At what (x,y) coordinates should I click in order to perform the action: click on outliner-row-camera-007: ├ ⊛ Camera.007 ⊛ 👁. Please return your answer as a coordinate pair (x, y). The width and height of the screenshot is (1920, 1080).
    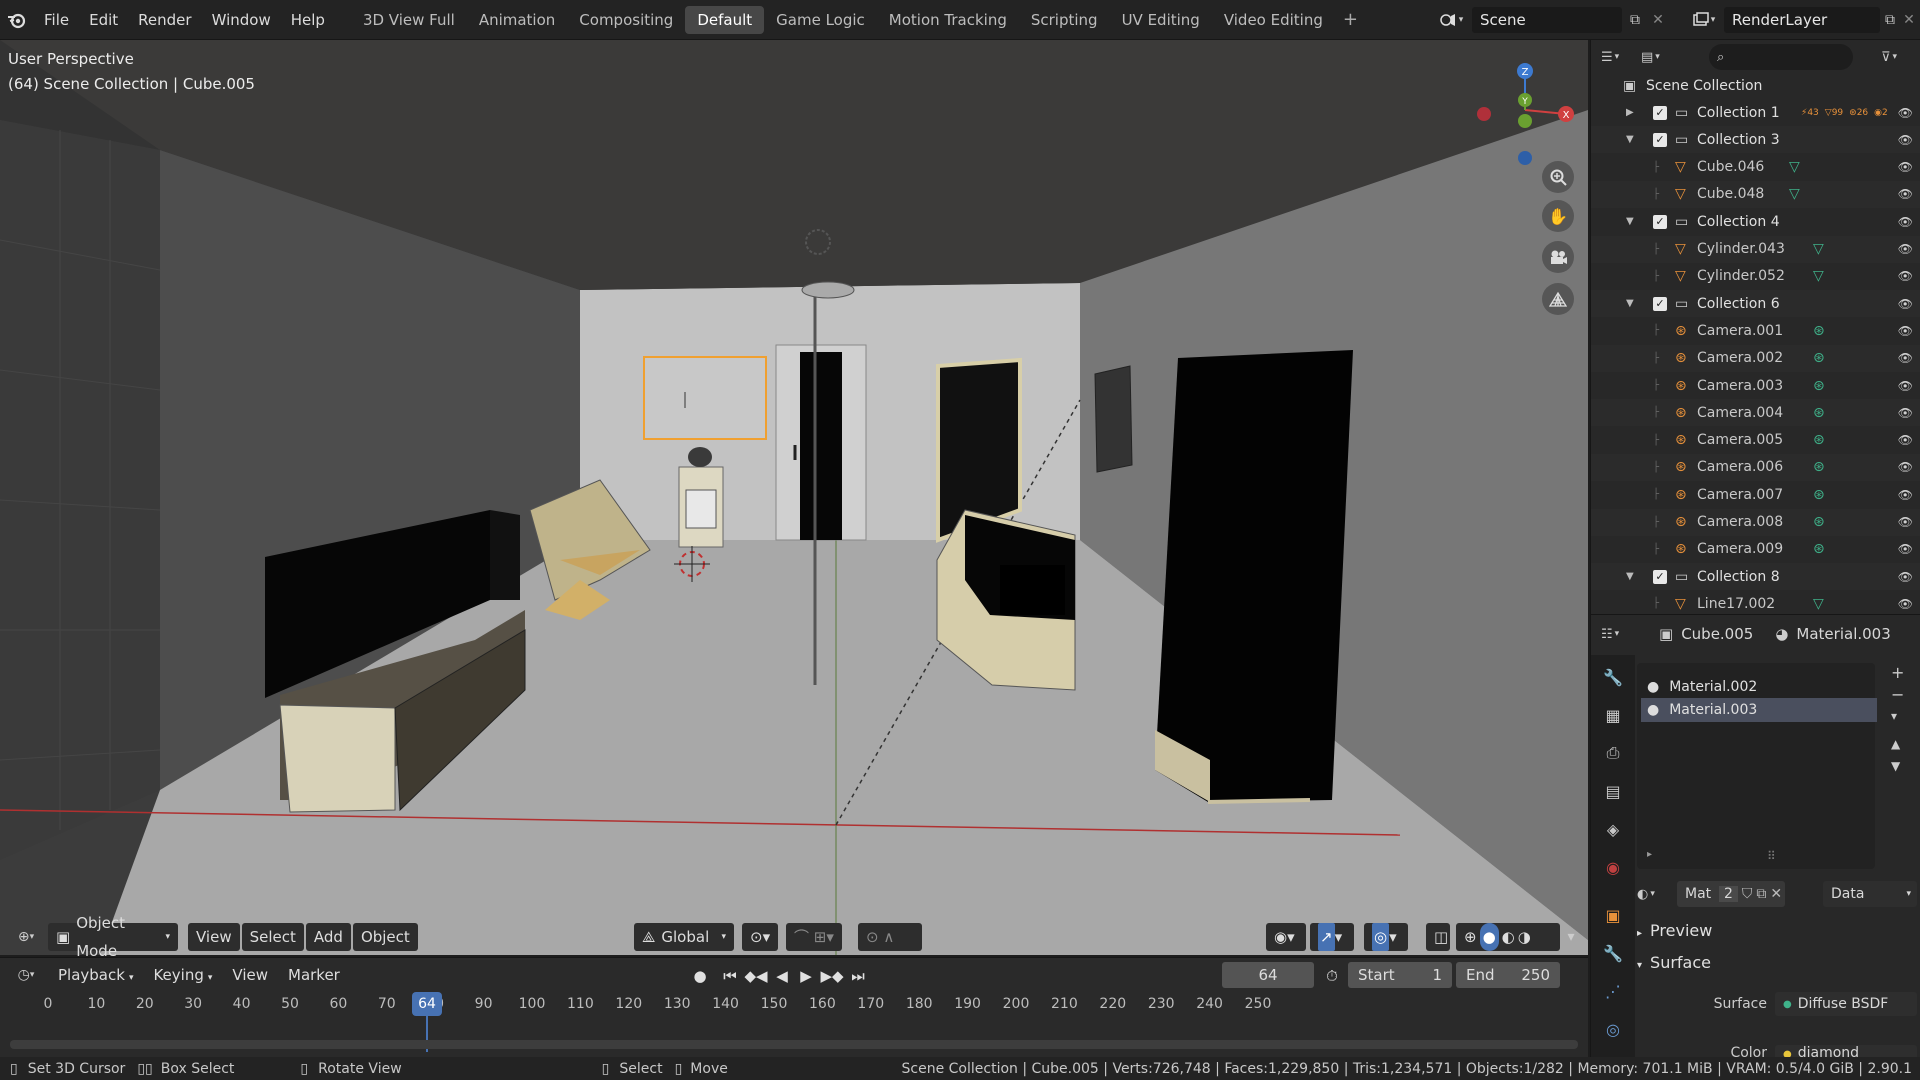
    Looking at the image, I should click on (1755, 494).